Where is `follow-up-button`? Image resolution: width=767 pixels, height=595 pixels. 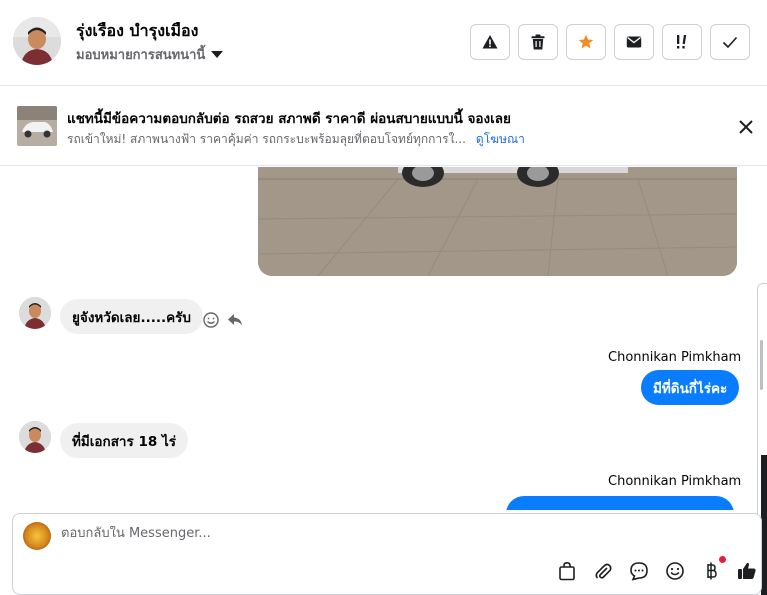
follow-up-button is located at coordinates (682, 42).